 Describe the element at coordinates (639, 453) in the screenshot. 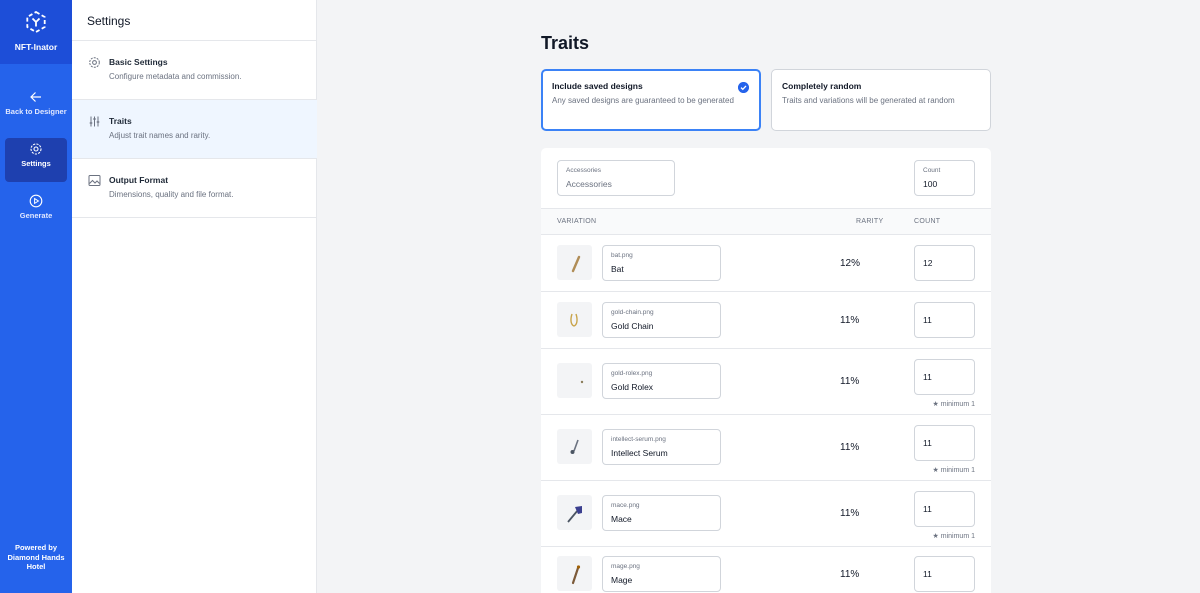

I see `variation-name: Intellect Serum` at that location.